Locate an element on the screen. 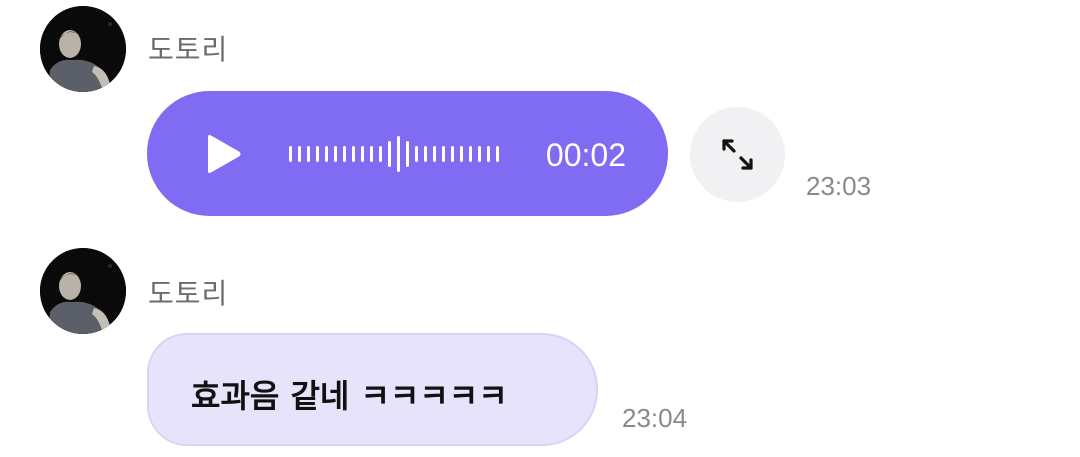  text-message-bubble: 효과음 같네 ㅋㅋㅋㅋㅋ is located at coordinates (372, 389).